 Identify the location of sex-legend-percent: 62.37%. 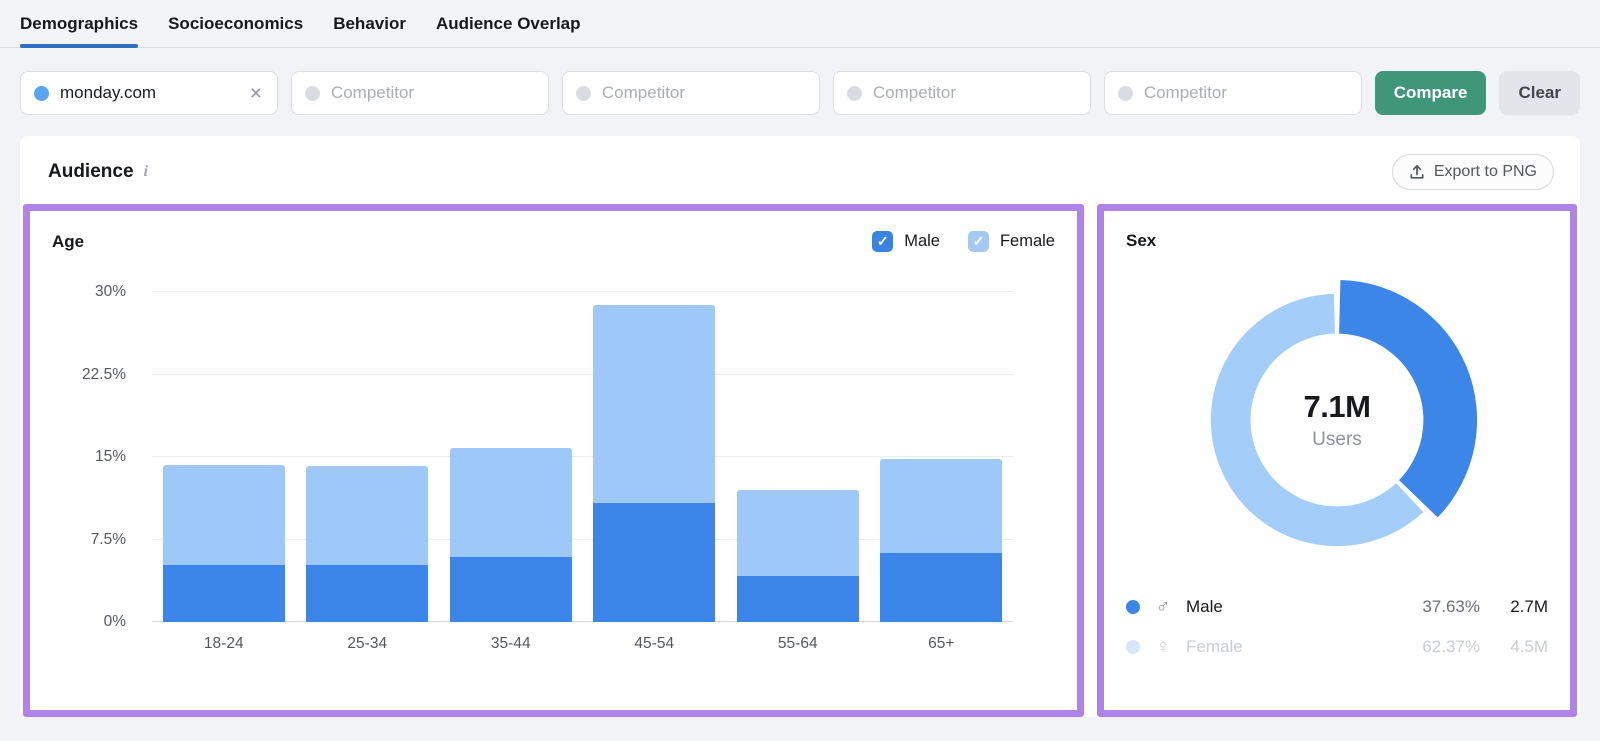
(1451, 646).